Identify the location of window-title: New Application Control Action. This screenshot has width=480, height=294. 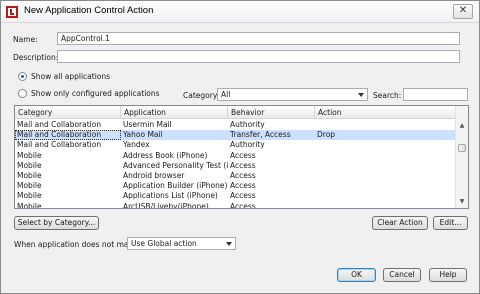
(89, 10).